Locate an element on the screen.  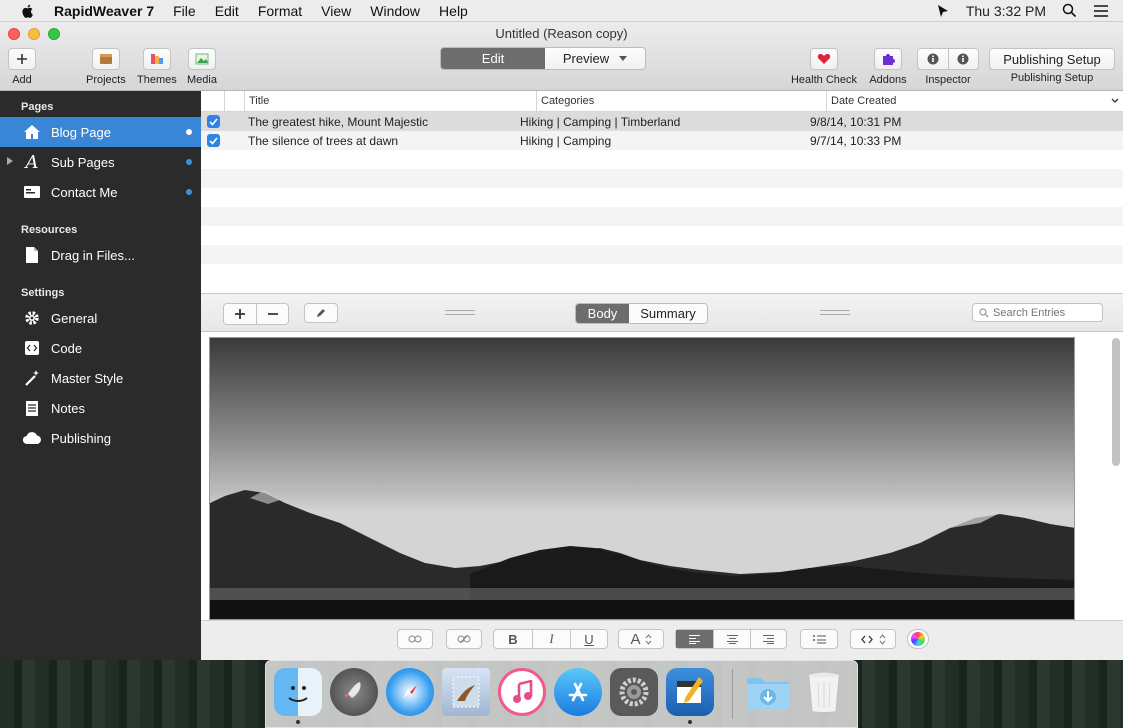
italic-button: I is located at coordinates (551, 639).